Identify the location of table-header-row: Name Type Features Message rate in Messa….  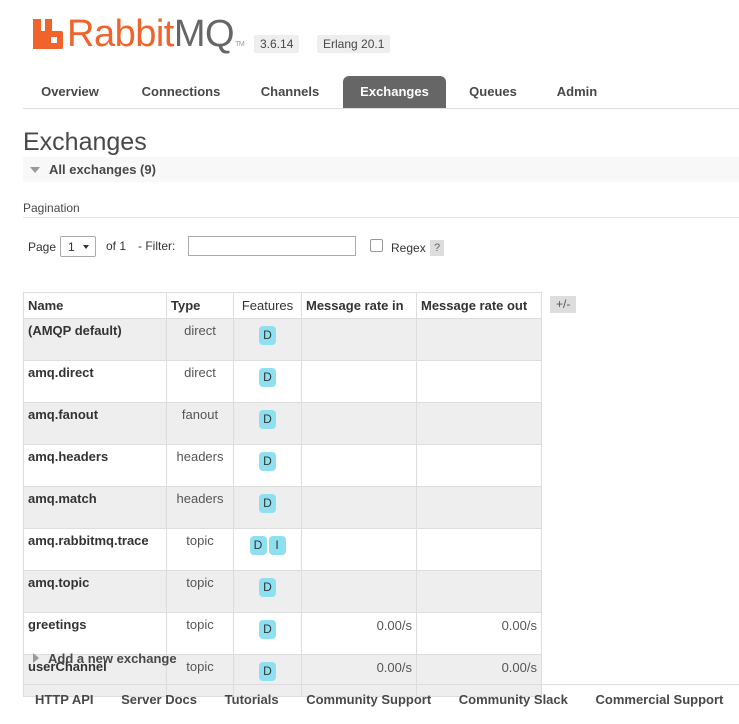
(282, 305).